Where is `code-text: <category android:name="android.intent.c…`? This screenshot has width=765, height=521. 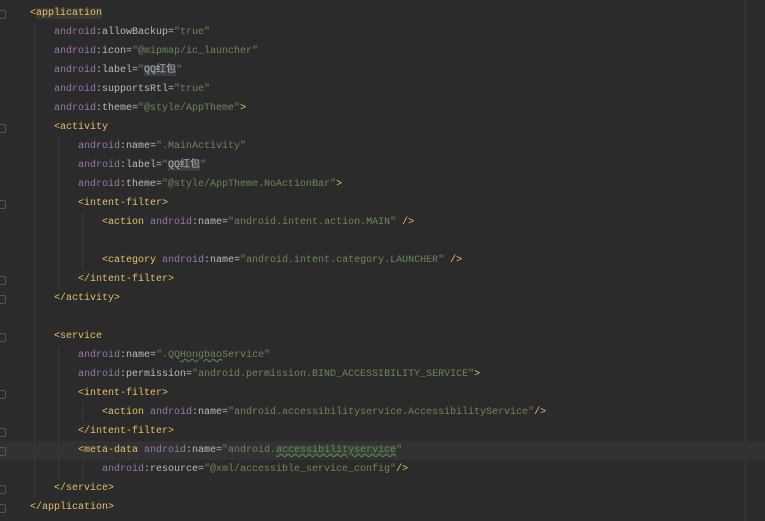
code-text: <category android:name="android.intent.c… is located at coordinates (282, 260).